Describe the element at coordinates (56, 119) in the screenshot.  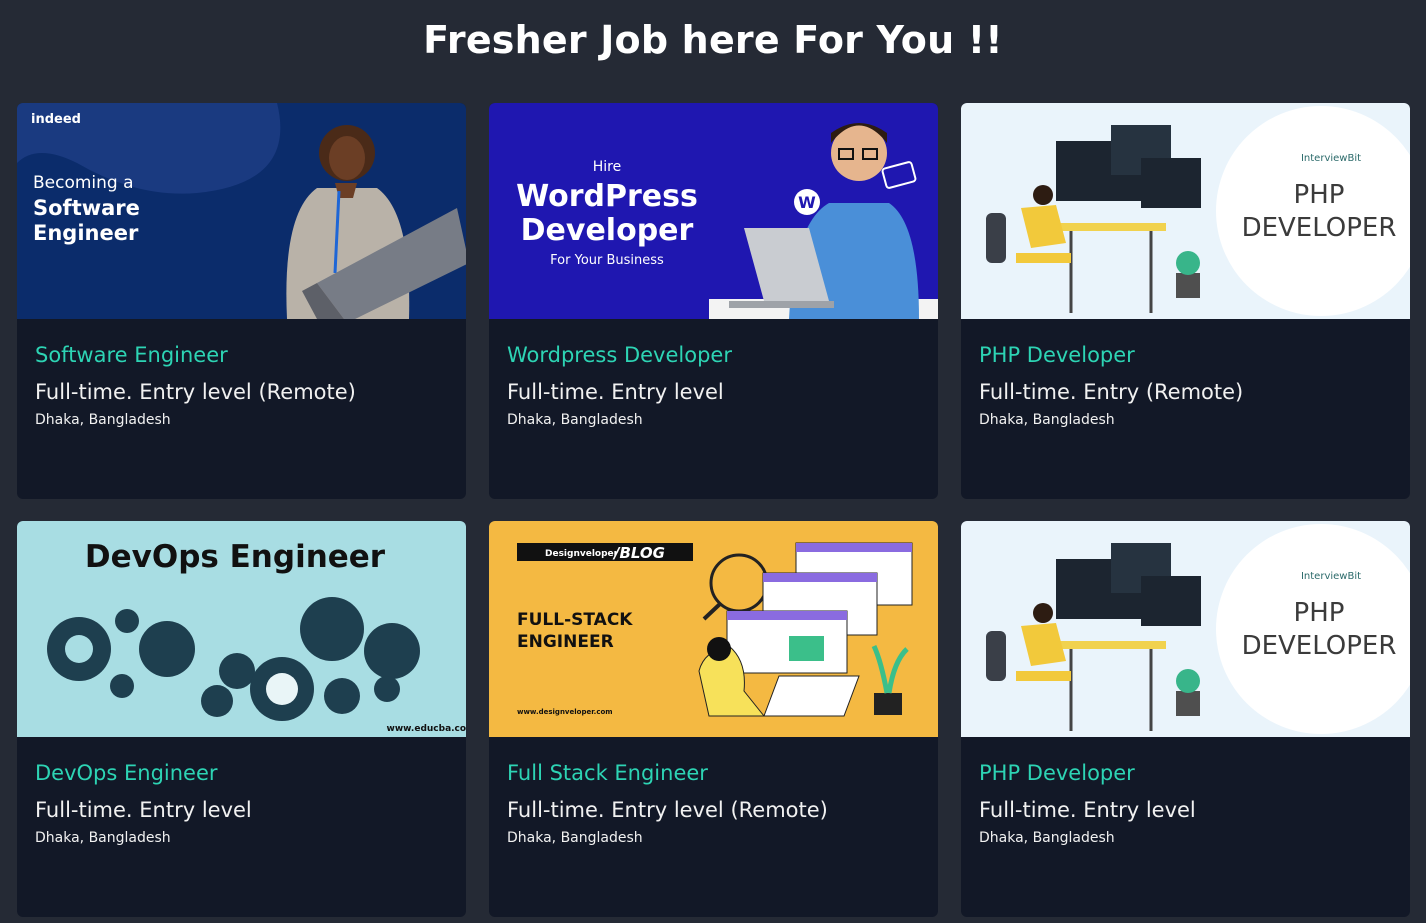
I see `indeed-logo: indeed` at that location.